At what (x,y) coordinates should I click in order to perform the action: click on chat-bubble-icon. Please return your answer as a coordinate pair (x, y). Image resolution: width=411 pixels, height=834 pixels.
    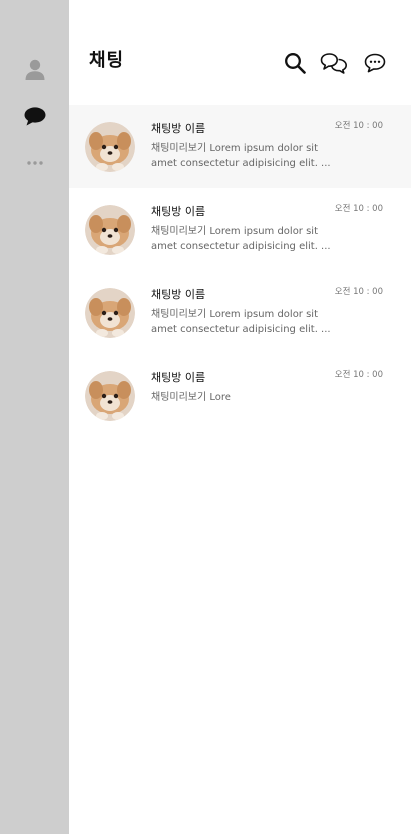
    Looking at the image, I should click on (35, 116).